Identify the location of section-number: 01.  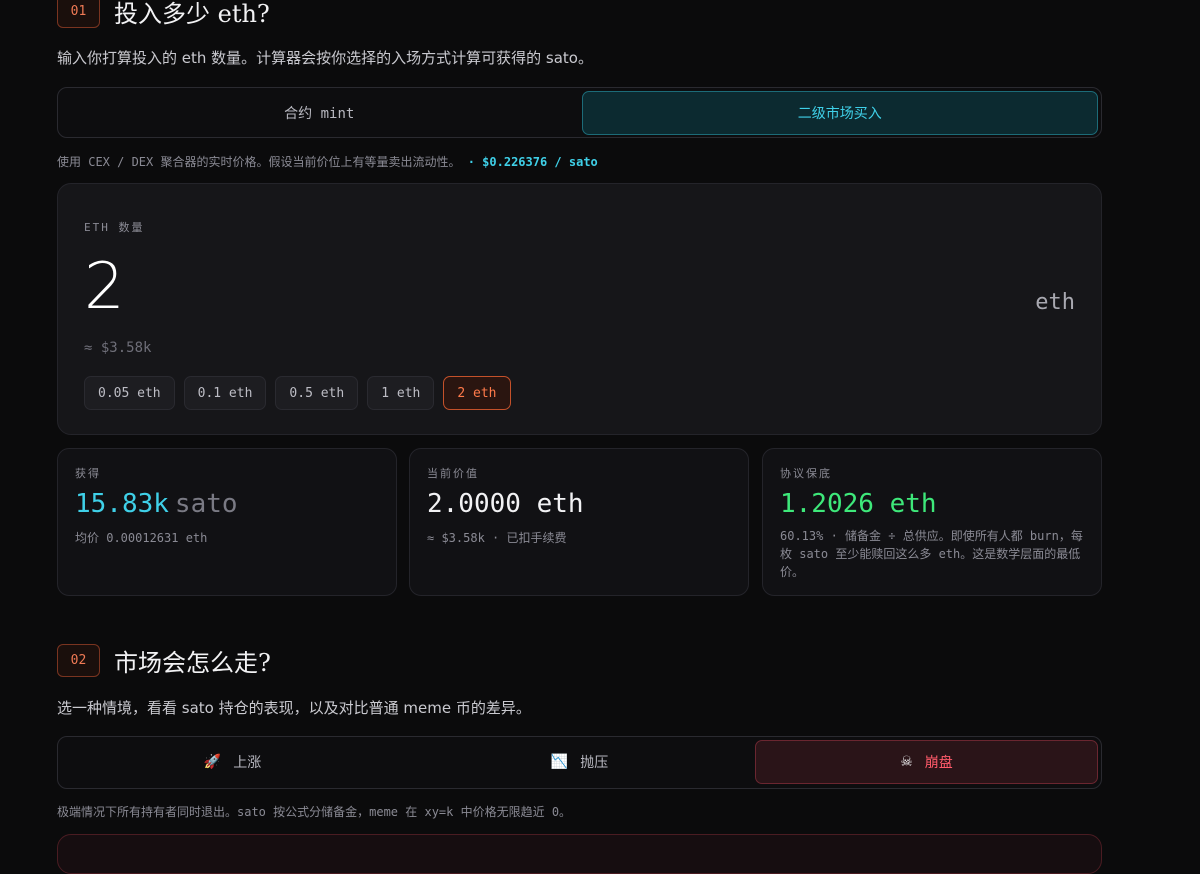
(78, 14).